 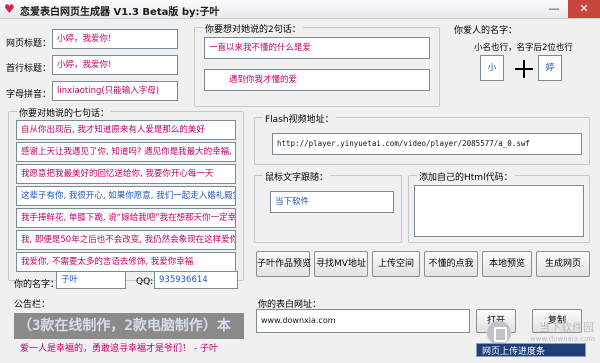 I want to click on watermark-line2: www.downxia.com, so click(x=563, y=339).